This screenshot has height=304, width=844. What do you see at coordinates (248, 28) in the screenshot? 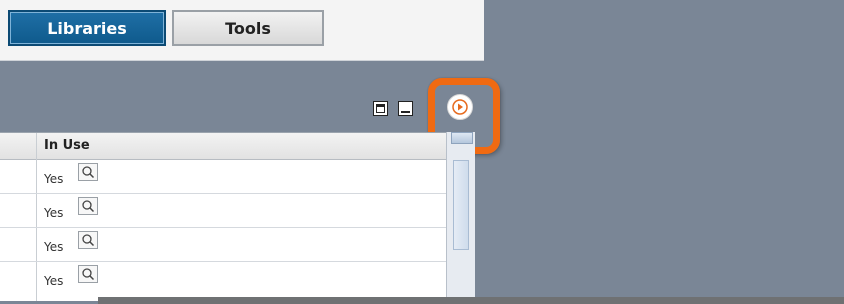
I see `tab-tools: Tools` at bounding box center [248, 28].